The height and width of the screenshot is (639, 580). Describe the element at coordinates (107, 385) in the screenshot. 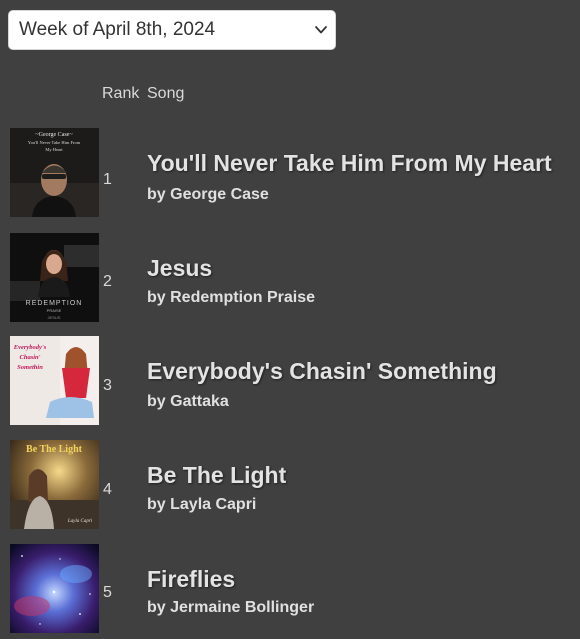

I see `rank-number: 3` at that location.